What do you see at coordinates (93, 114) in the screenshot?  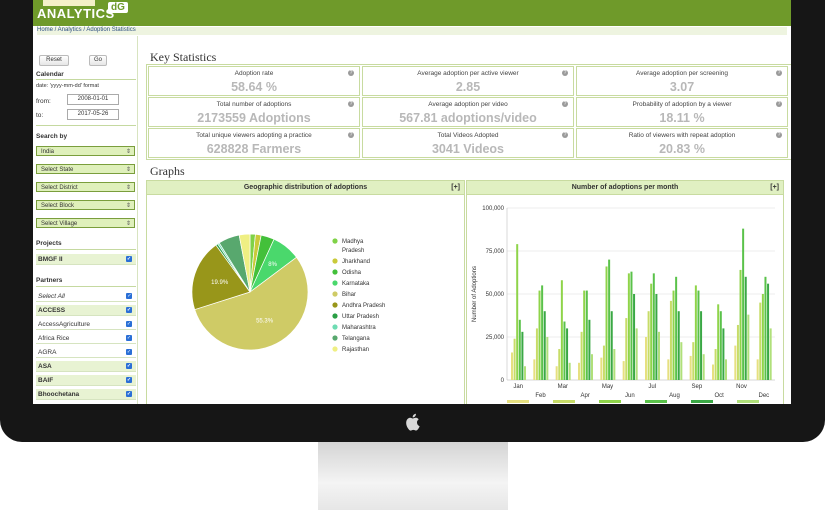 I see `to-date-input: 2017-05-26` at bounding box center [93, 114].